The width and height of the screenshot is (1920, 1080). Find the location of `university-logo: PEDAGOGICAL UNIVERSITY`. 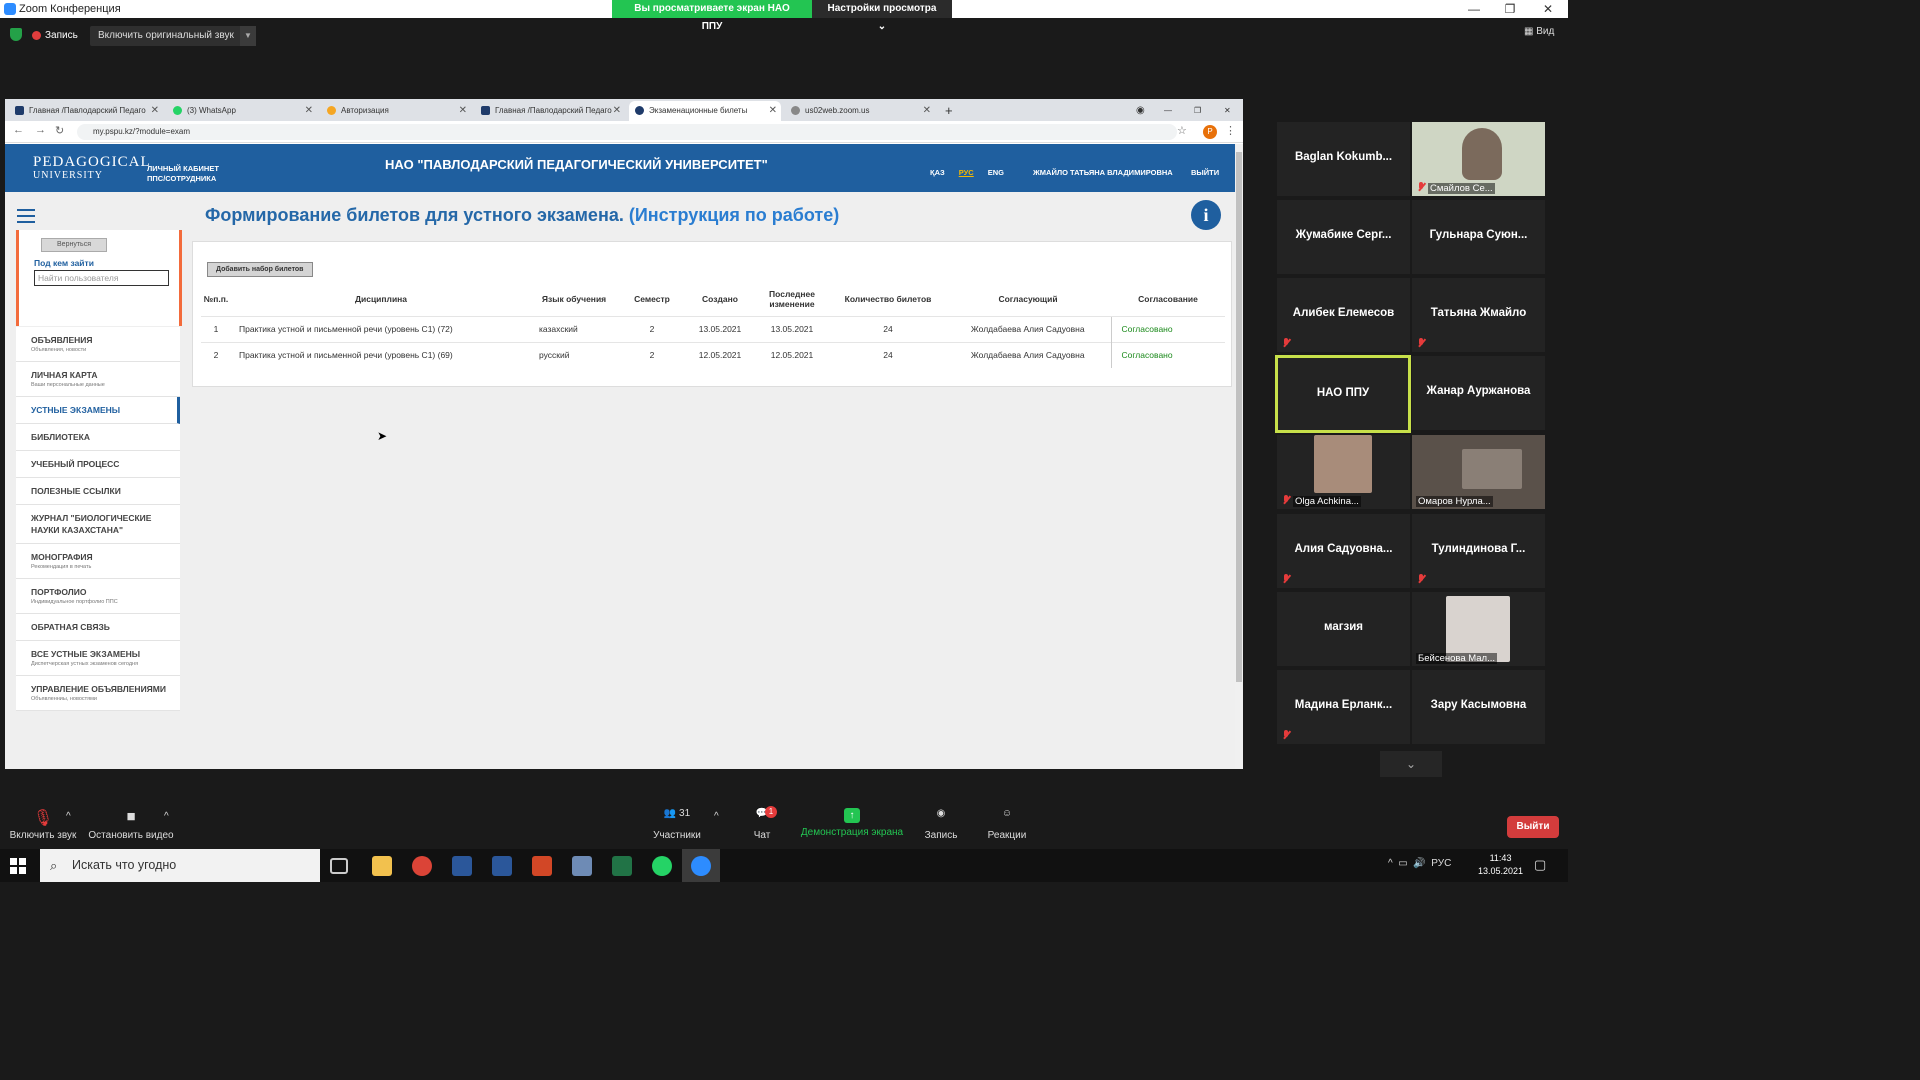

university-logo: PEDAGOGICAL UNIVERSITY is located at coordinates (92, 167).